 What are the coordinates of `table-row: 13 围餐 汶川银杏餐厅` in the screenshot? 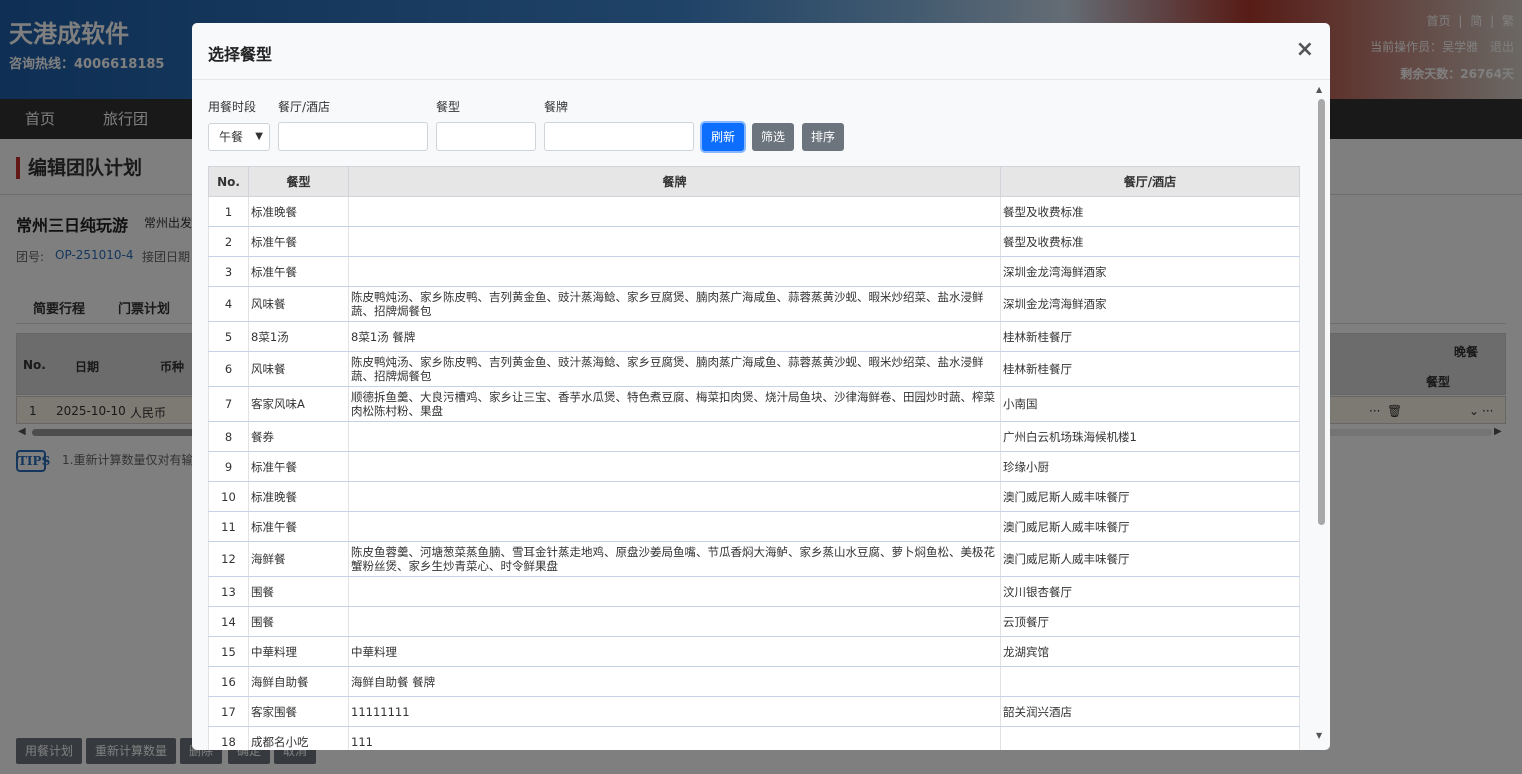 It's located at (754, 591).